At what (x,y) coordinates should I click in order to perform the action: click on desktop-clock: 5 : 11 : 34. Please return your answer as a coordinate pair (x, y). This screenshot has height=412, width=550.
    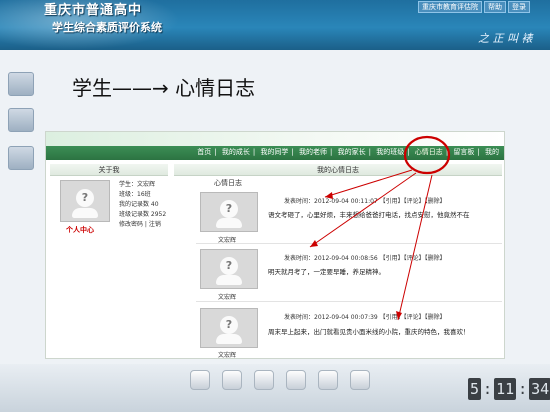
    Looking at the image, I should click on (509, 389).